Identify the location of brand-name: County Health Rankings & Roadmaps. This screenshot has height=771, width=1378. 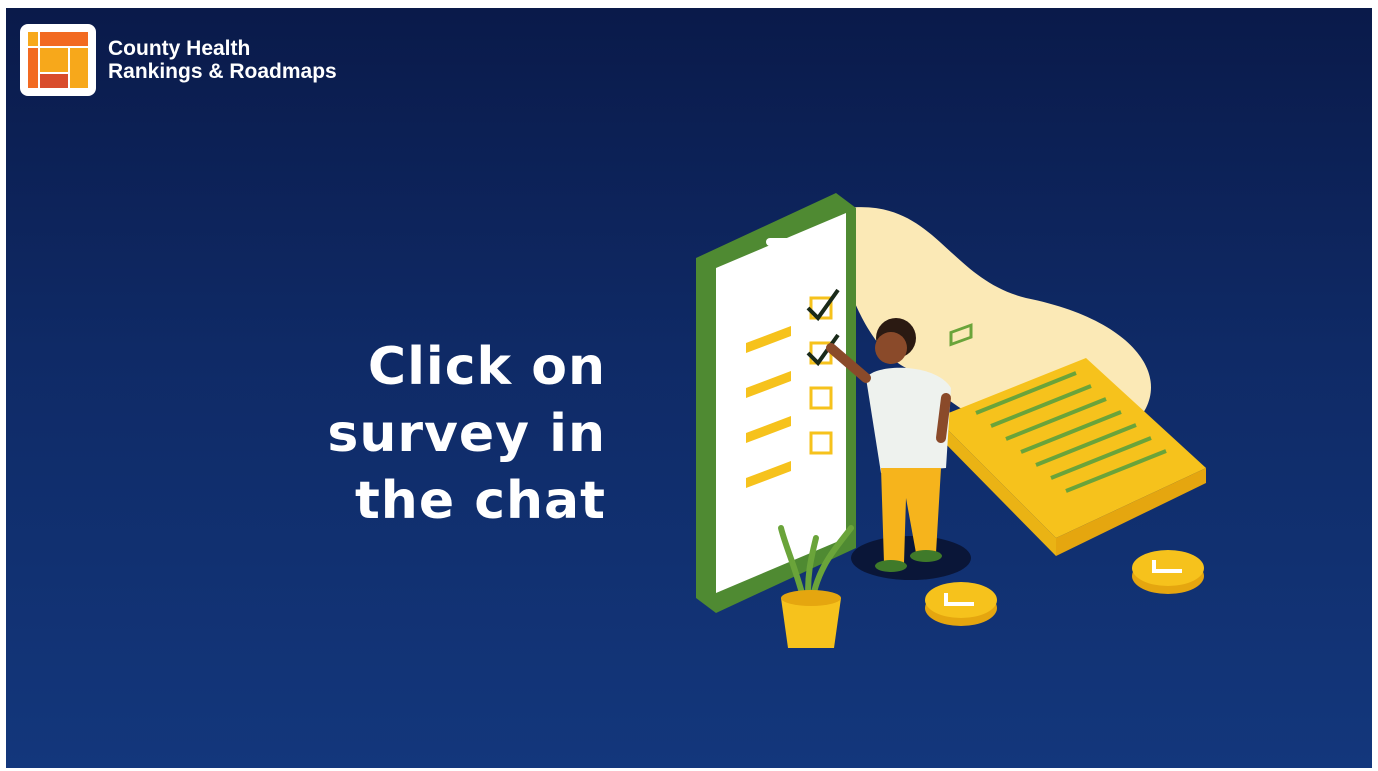
(222, 60).